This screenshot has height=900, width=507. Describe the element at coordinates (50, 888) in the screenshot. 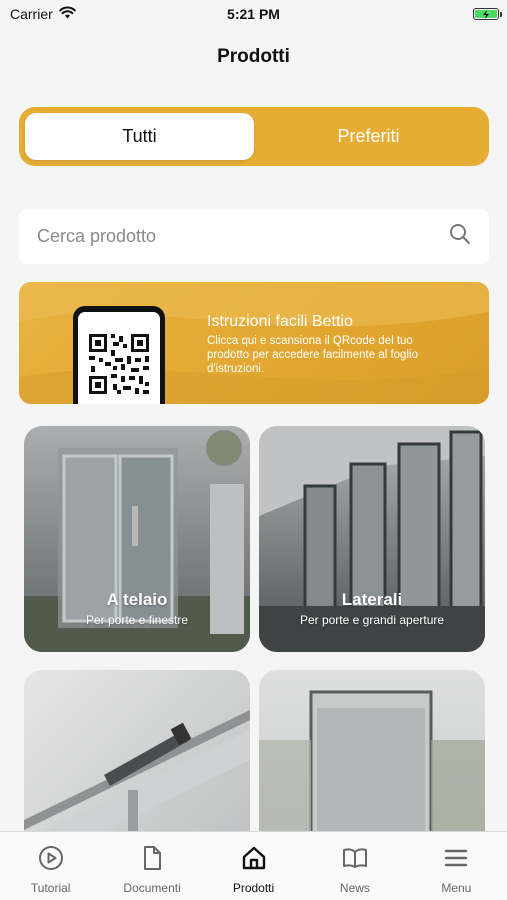

I see `tab-label: Tutorial` at that location.